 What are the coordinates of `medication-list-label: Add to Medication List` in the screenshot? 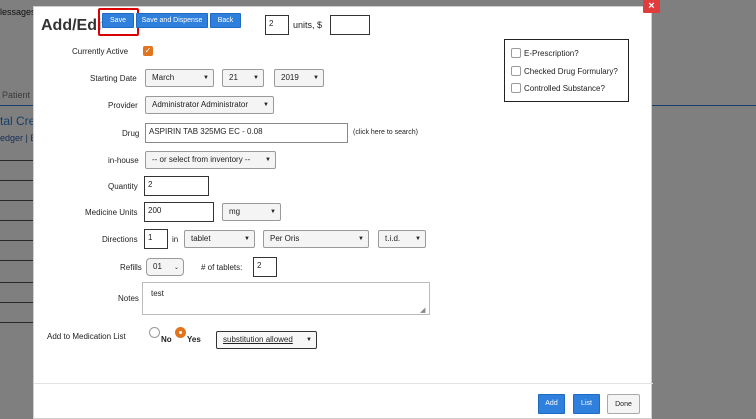 It's located at (86, 336).